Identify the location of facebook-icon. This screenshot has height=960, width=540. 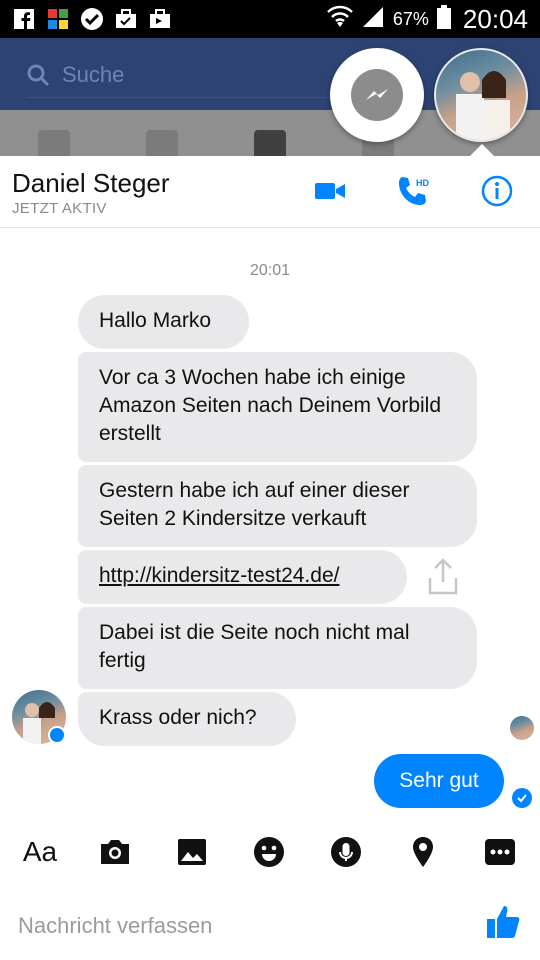
(24, 19).